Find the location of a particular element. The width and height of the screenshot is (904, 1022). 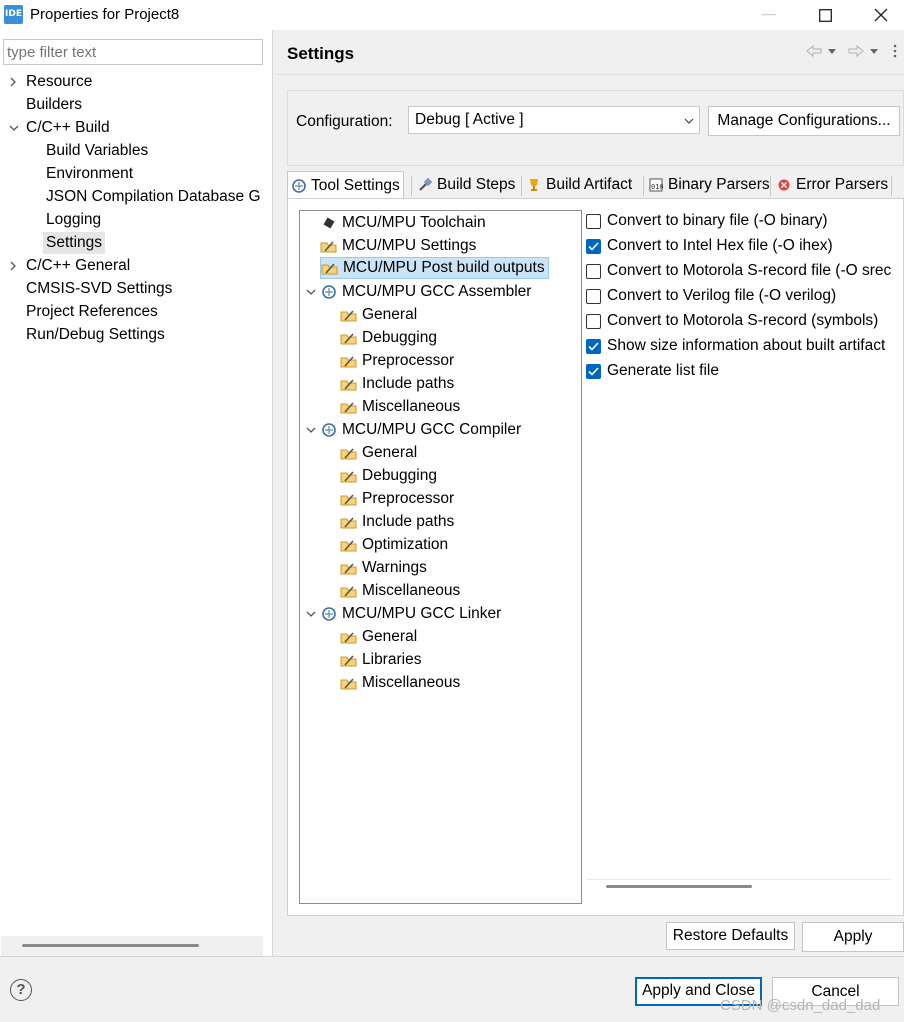

minimize-button is located at coordinates (769, 15).